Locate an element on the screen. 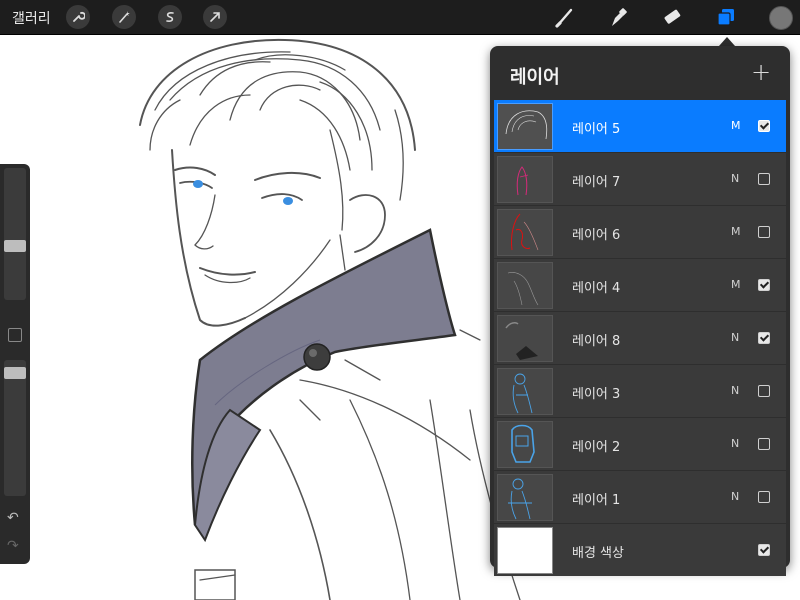 The height and width of the screenshot is (600, 800). layer-row: 레이어 4 M is located at coordinates (640, 285).